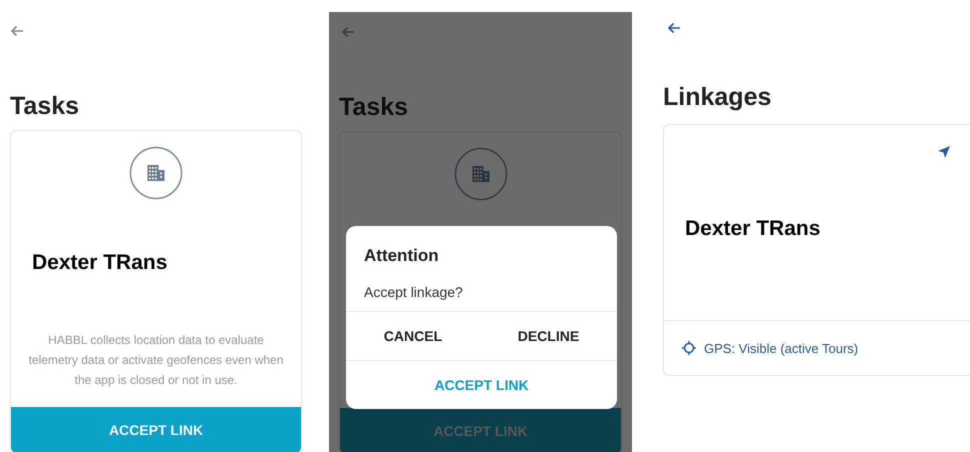 The image size is (970, 452). What do you see at coordinates (717, 97) in the screenshot?
I see `page-title: Linkages` at bounding box center [717, 97].